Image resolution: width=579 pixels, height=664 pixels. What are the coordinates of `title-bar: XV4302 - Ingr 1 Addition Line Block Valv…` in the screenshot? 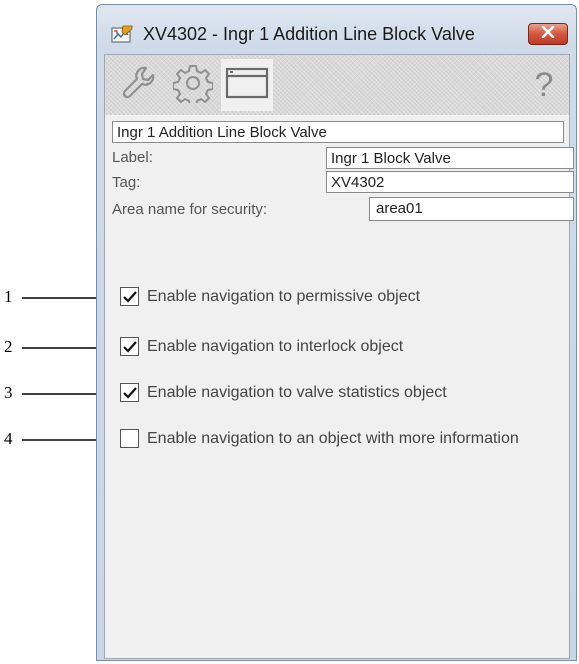 It's located at (336, 30).